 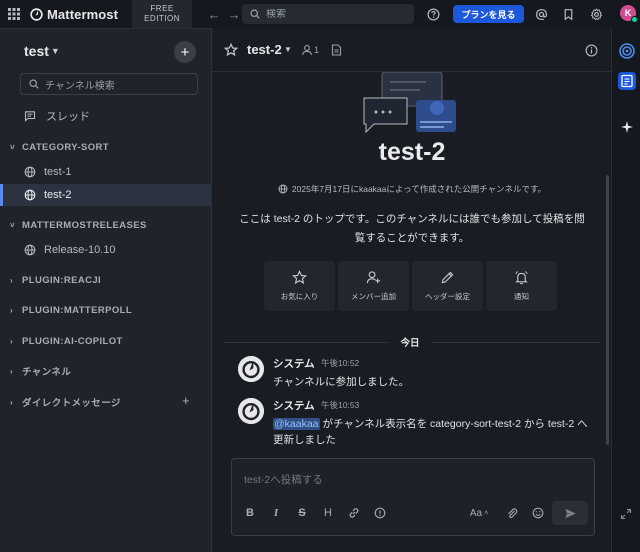 What do you see at coordinates (410, 286) in the screenshot?
I see `channel-intro-actions: お気に入り メンバー追加 ヘッダー設定 通知` at bounding box center [410, 286].